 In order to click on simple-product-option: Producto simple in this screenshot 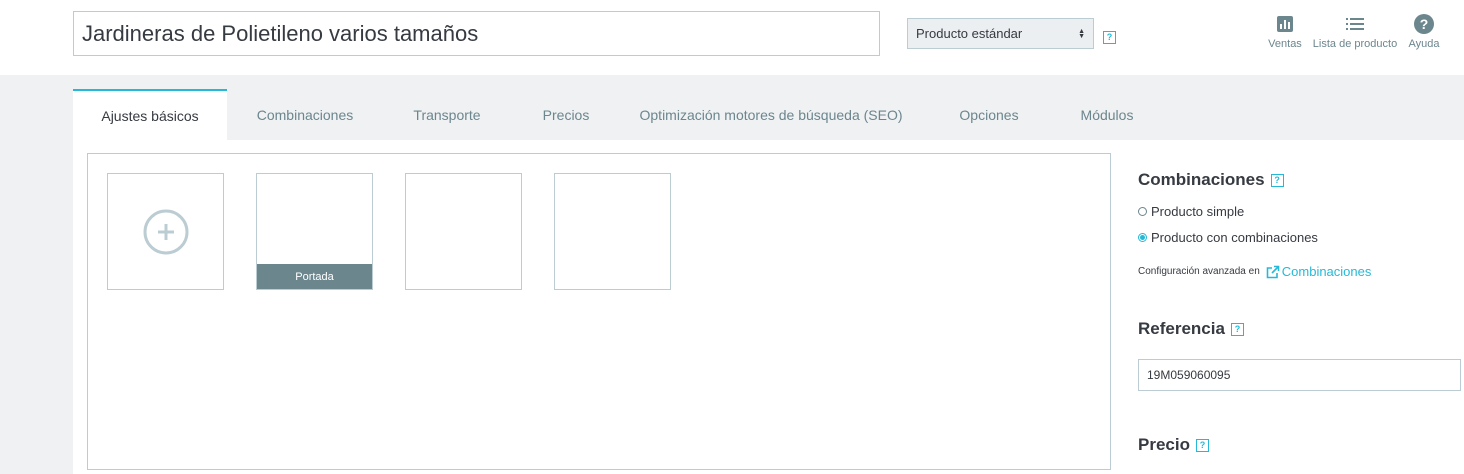, I will do `click(1191, 211)`.